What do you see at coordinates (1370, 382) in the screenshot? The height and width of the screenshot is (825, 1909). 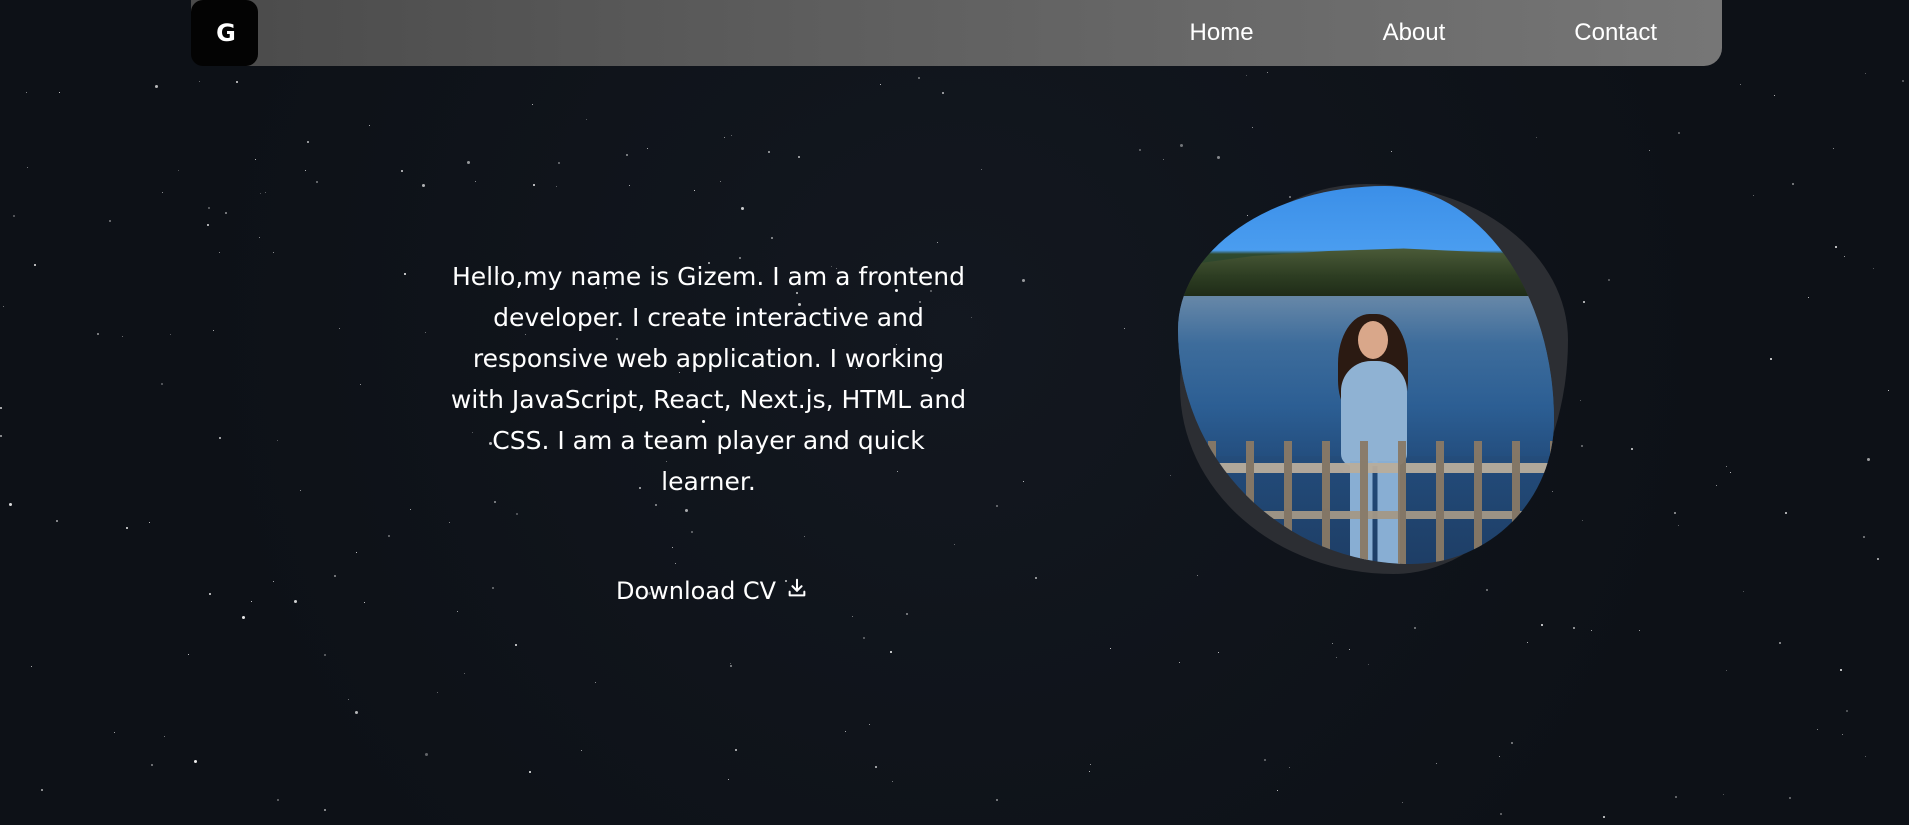 I see `profile-photo-frame` at bounding box center [1370, 382].